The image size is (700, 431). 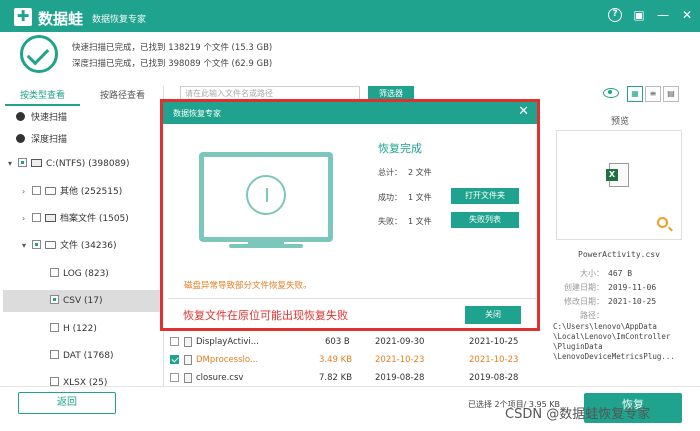 What do you see at coordinates (266, 197) in the screenshot?
I see `monitor-warning-icon` at bounding box center [266, 197].